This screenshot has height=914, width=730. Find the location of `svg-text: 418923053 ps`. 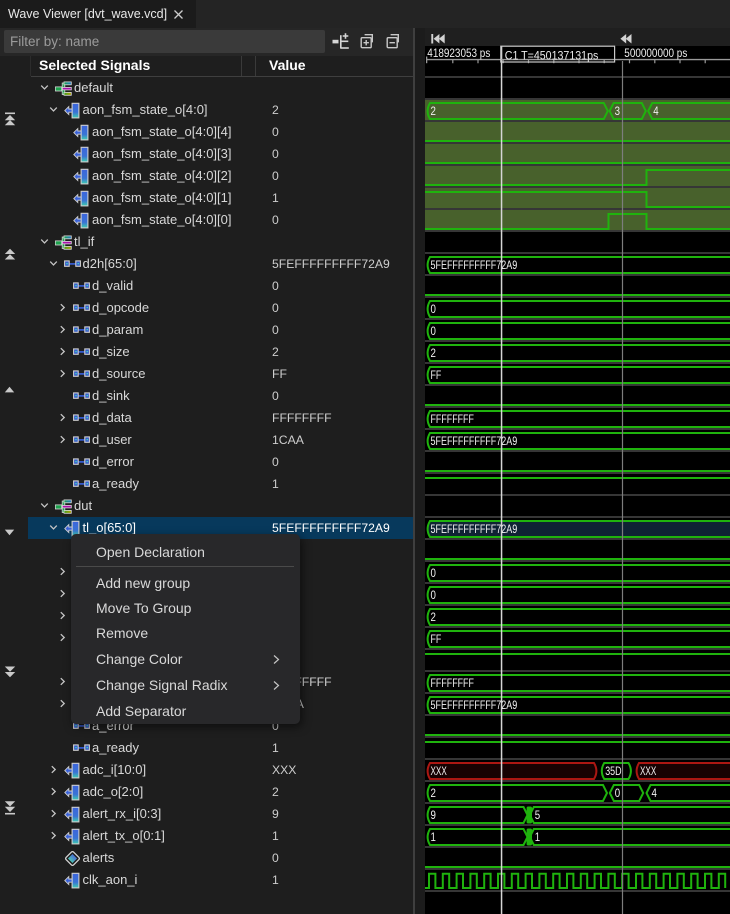

svg-text: 418923053 ps is located at coordinates (458, 53).